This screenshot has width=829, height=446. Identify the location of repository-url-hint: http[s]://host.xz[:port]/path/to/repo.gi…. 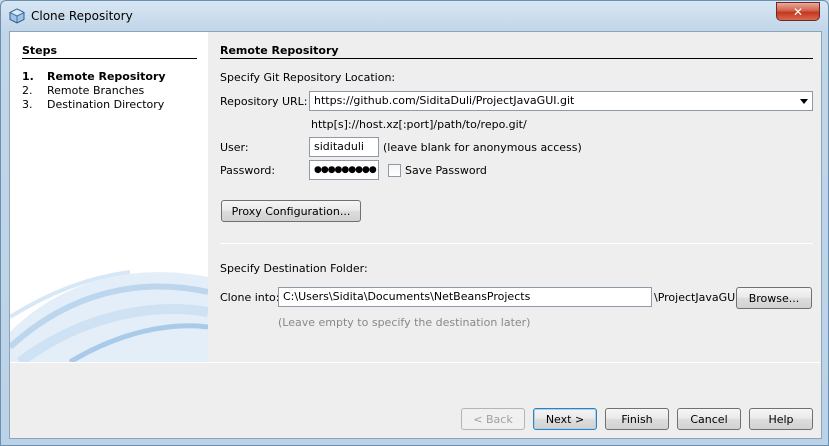
(419, 124).